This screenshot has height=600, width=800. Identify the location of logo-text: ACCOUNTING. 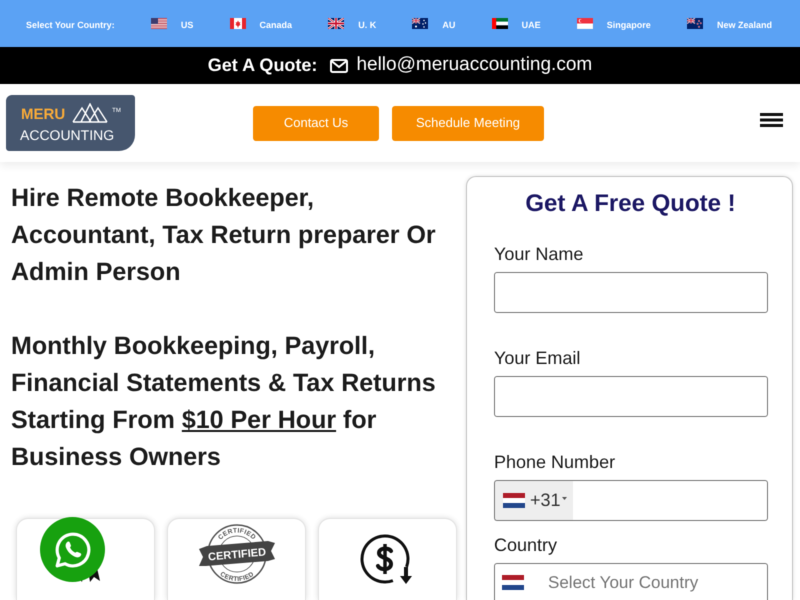
(68, 135).